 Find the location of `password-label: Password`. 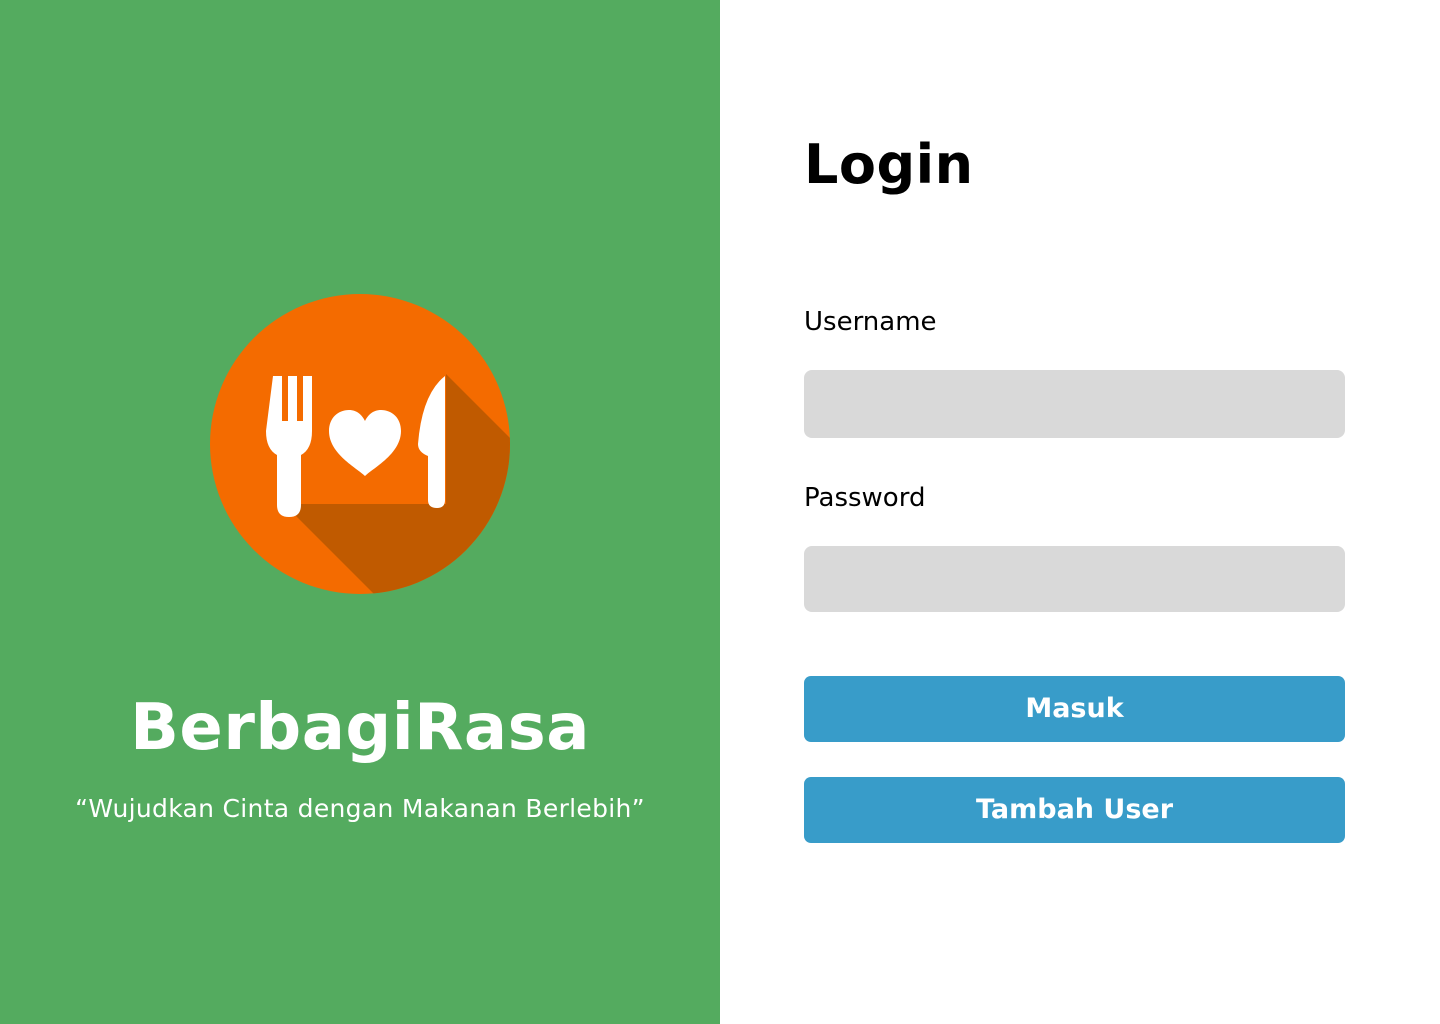

password-label: Password is located at coordinates (865, 498).